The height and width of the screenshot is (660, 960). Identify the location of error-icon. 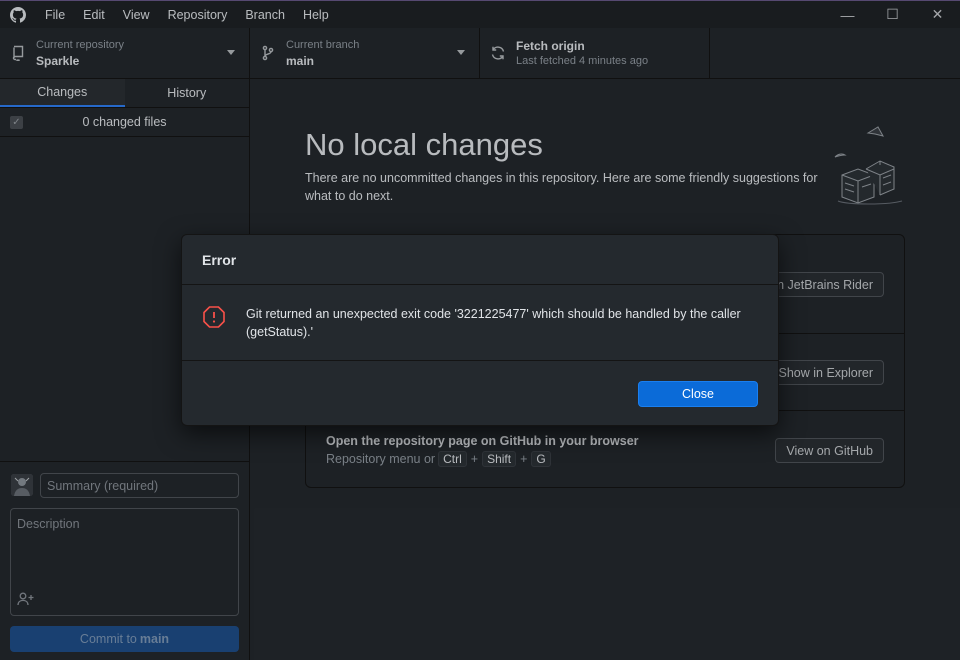
(214, 318).